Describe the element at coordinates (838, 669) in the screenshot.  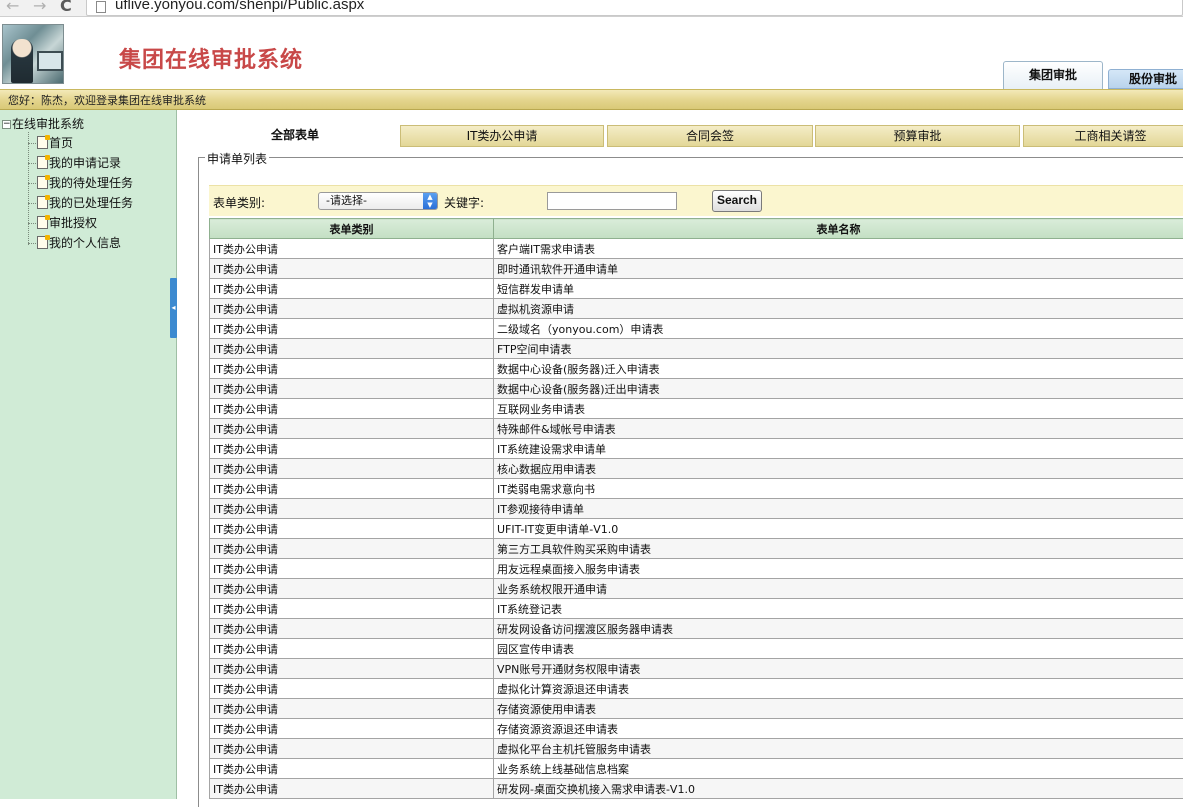
I see `cell-form-name: VPN账号开通财务权限申请表` at that location.